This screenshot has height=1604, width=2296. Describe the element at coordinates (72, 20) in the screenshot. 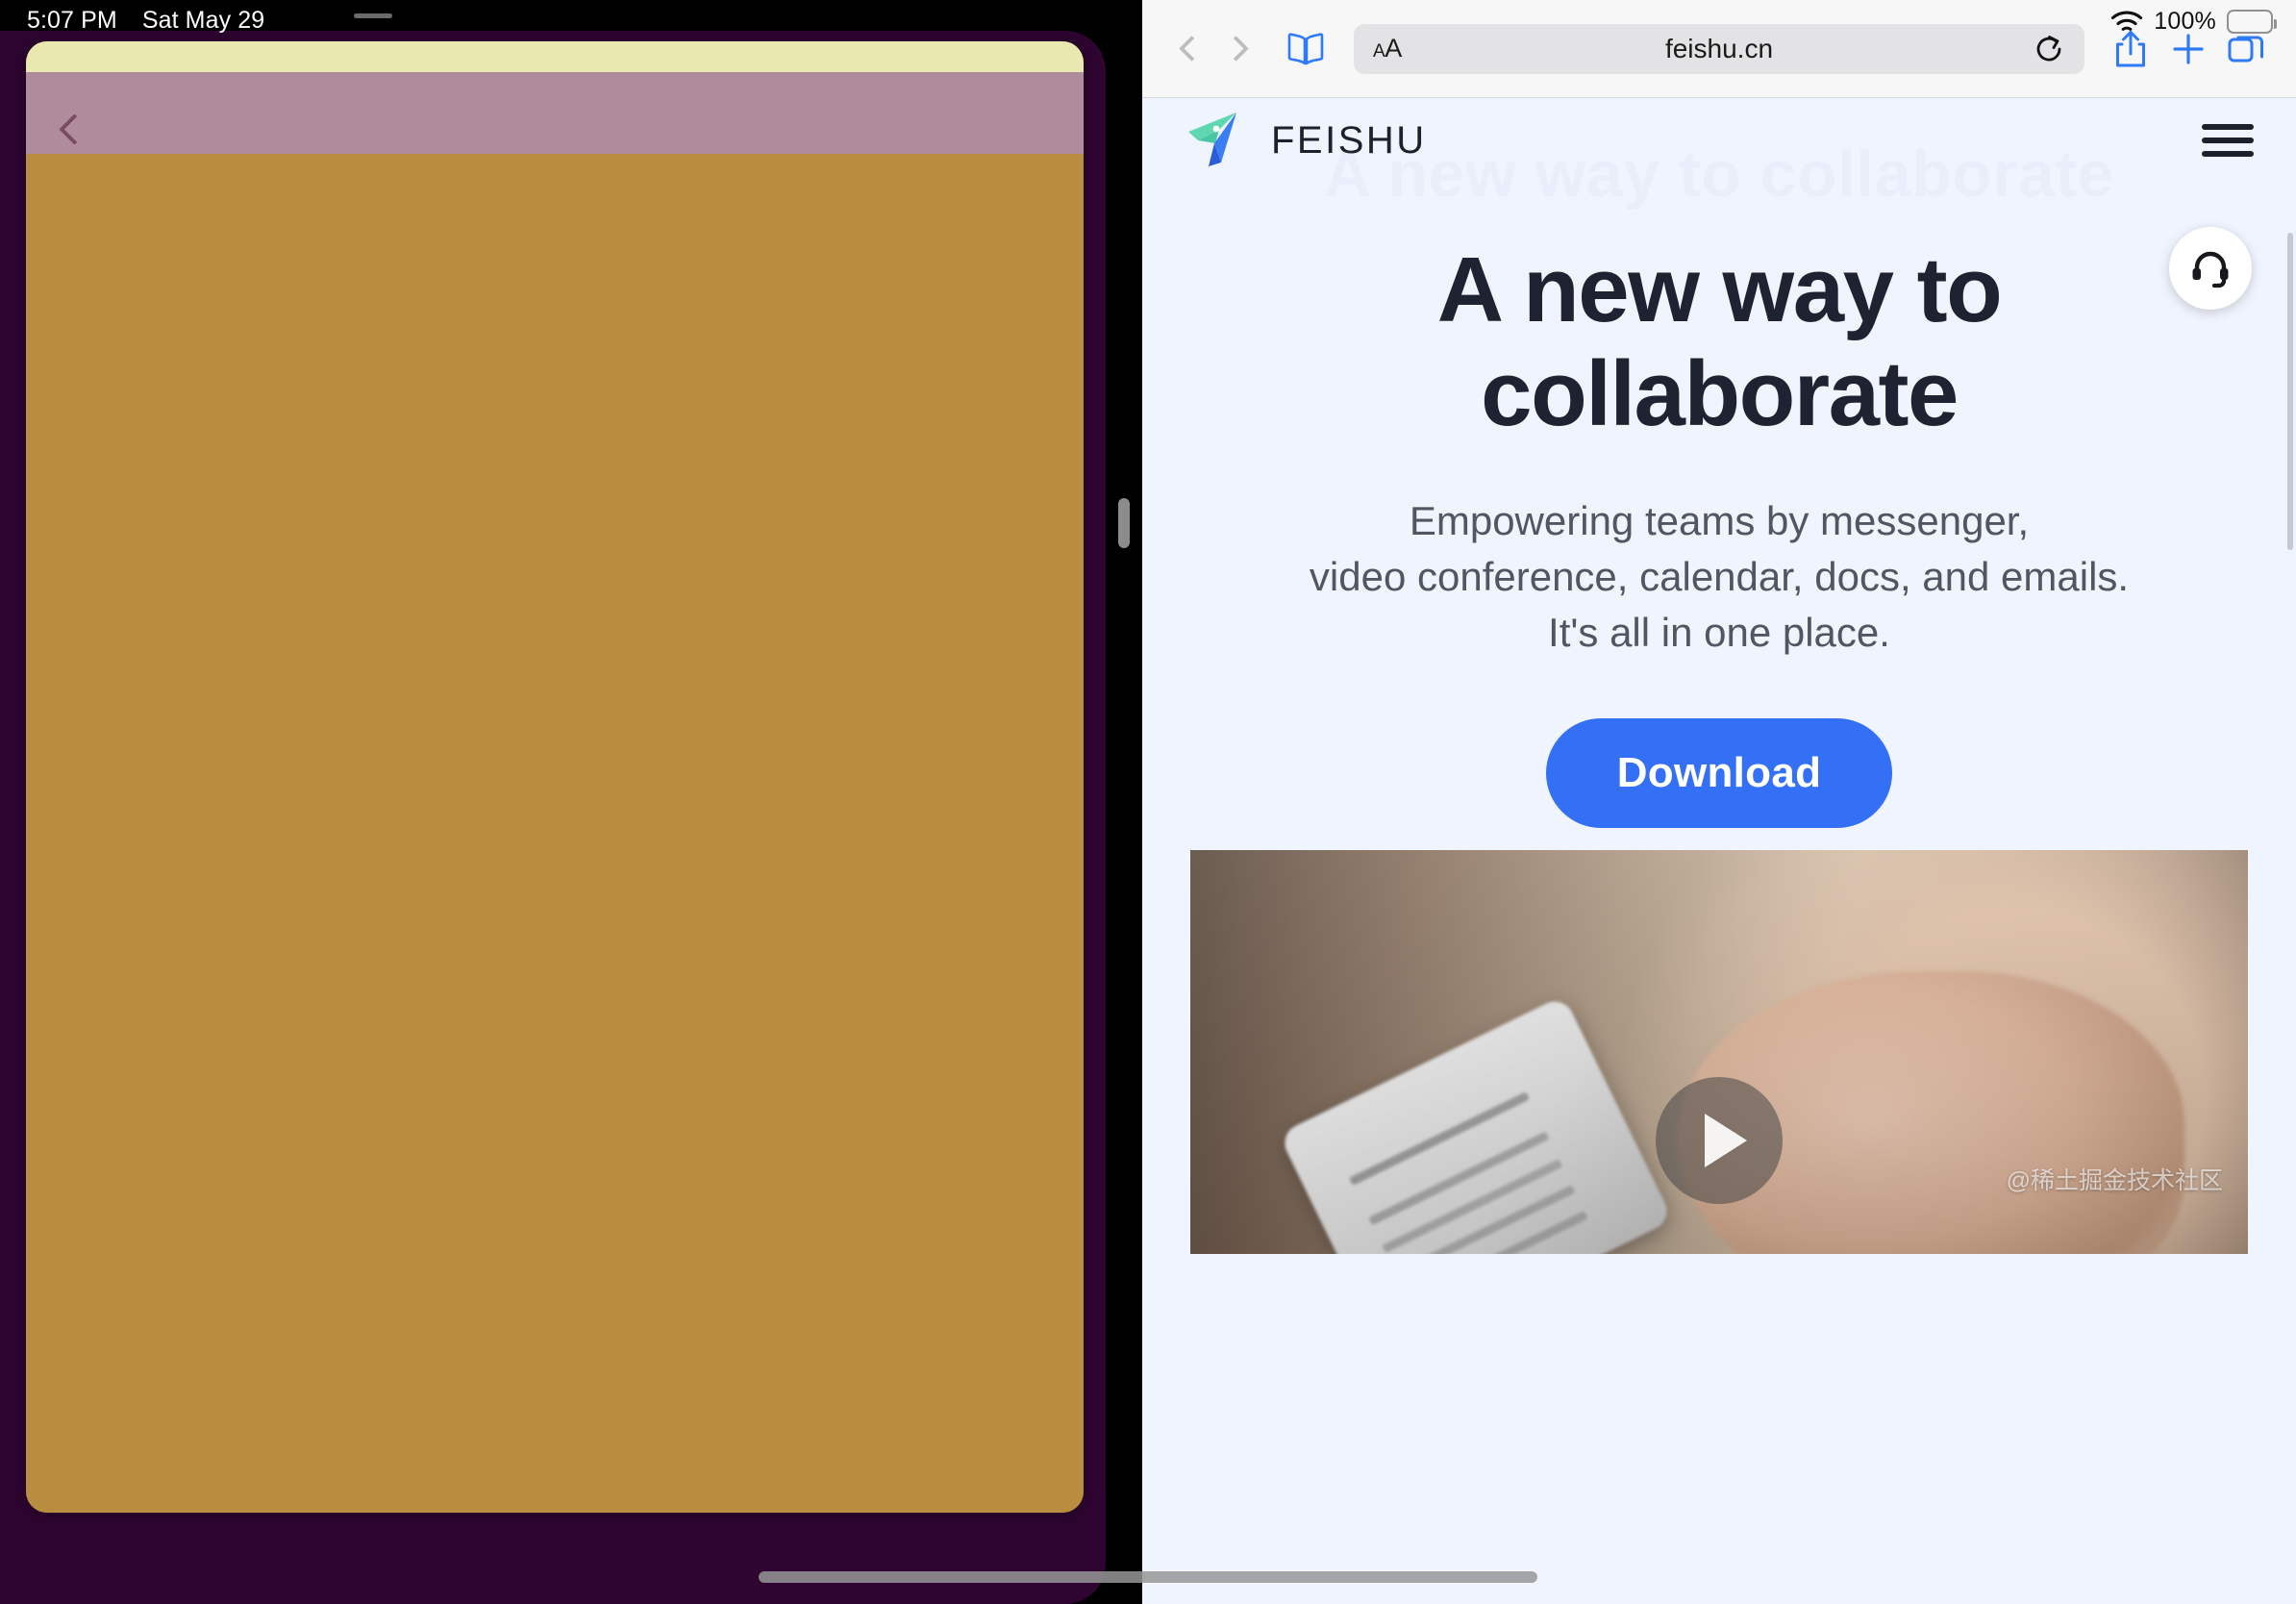

I see `clock: 5:07 PM` at that location.